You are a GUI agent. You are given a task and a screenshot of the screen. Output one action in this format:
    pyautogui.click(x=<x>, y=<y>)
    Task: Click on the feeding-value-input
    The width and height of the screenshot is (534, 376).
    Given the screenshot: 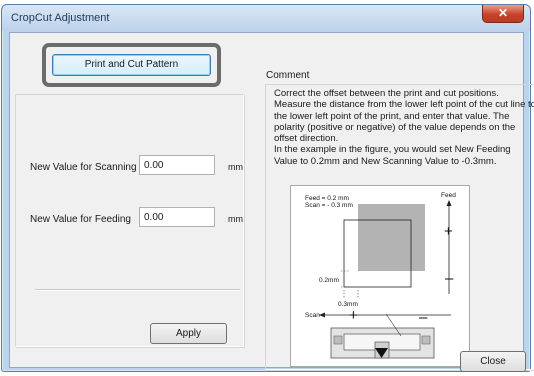 What is the action you would take?
    pyautogui.click(x=177, y=217)
    